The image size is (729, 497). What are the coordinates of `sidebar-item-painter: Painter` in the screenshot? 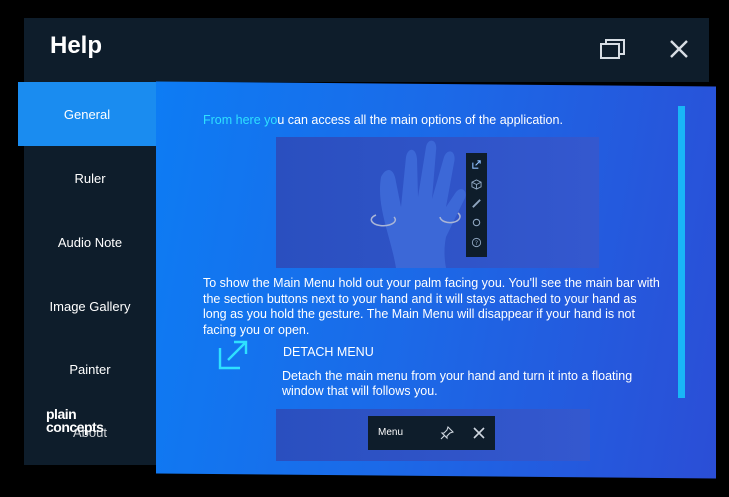 It's located at (90, 369).